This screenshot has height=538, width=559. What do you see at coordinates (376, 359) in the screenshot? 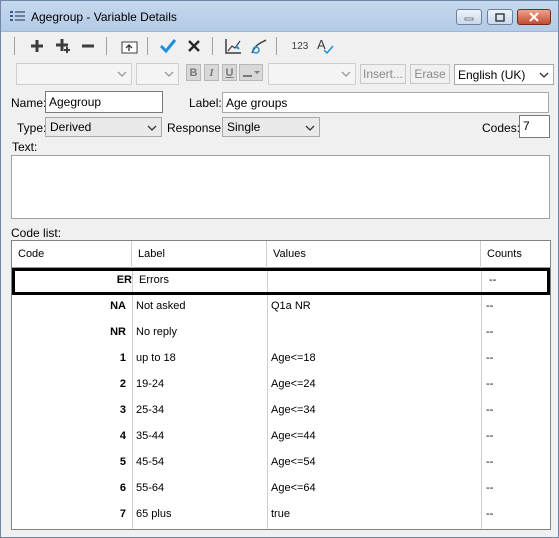
I see `values-cell: Age<=18` at bounding box center [376, 359].